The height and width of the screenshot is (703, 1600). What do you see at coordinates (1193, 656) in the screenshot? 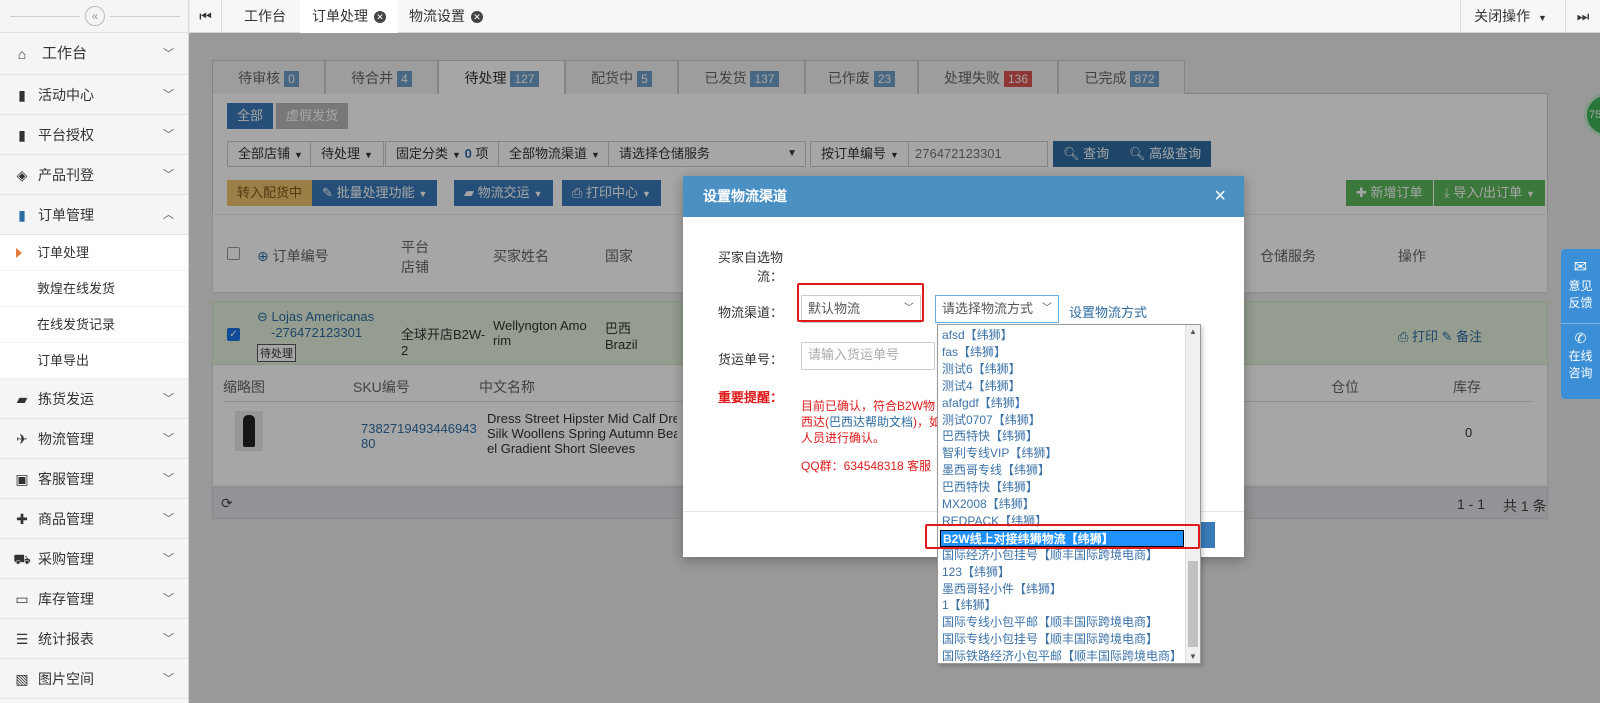
I see `scroll-down-icon: ▼` at bounding box center [1193, 656].